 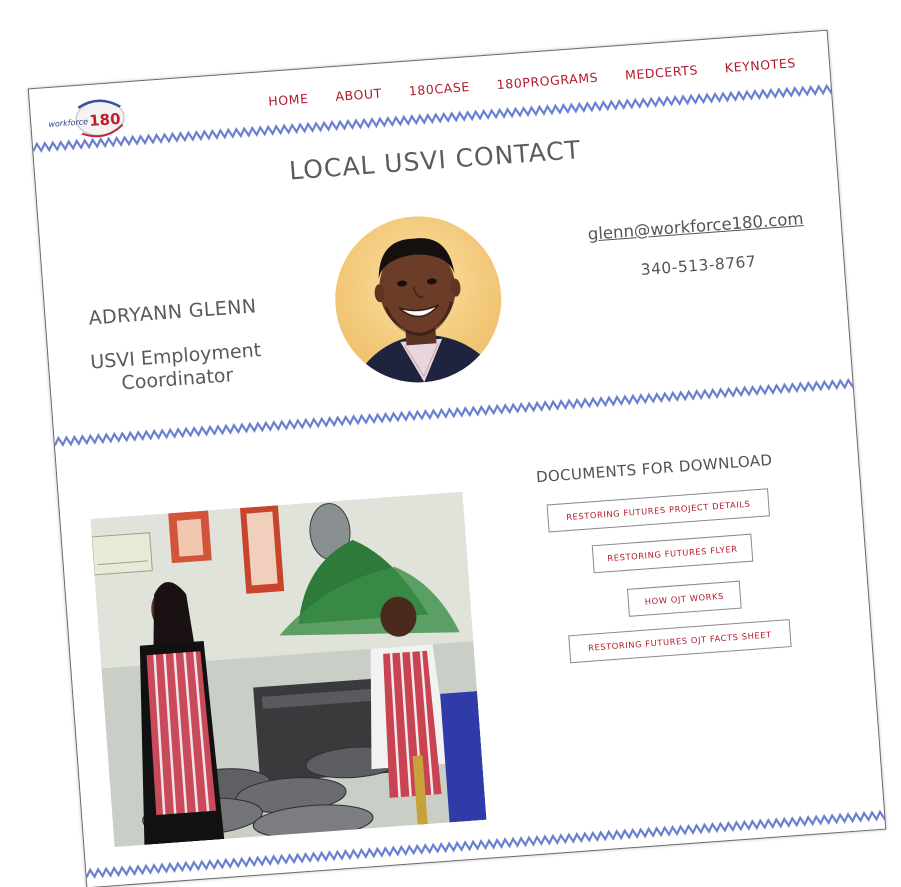 What do you see at coordinates (672, 553) in the screenshot?
I see `doc-flyer-button: RESTORING FUTURES FLYER` at bounding box center [672, 553].